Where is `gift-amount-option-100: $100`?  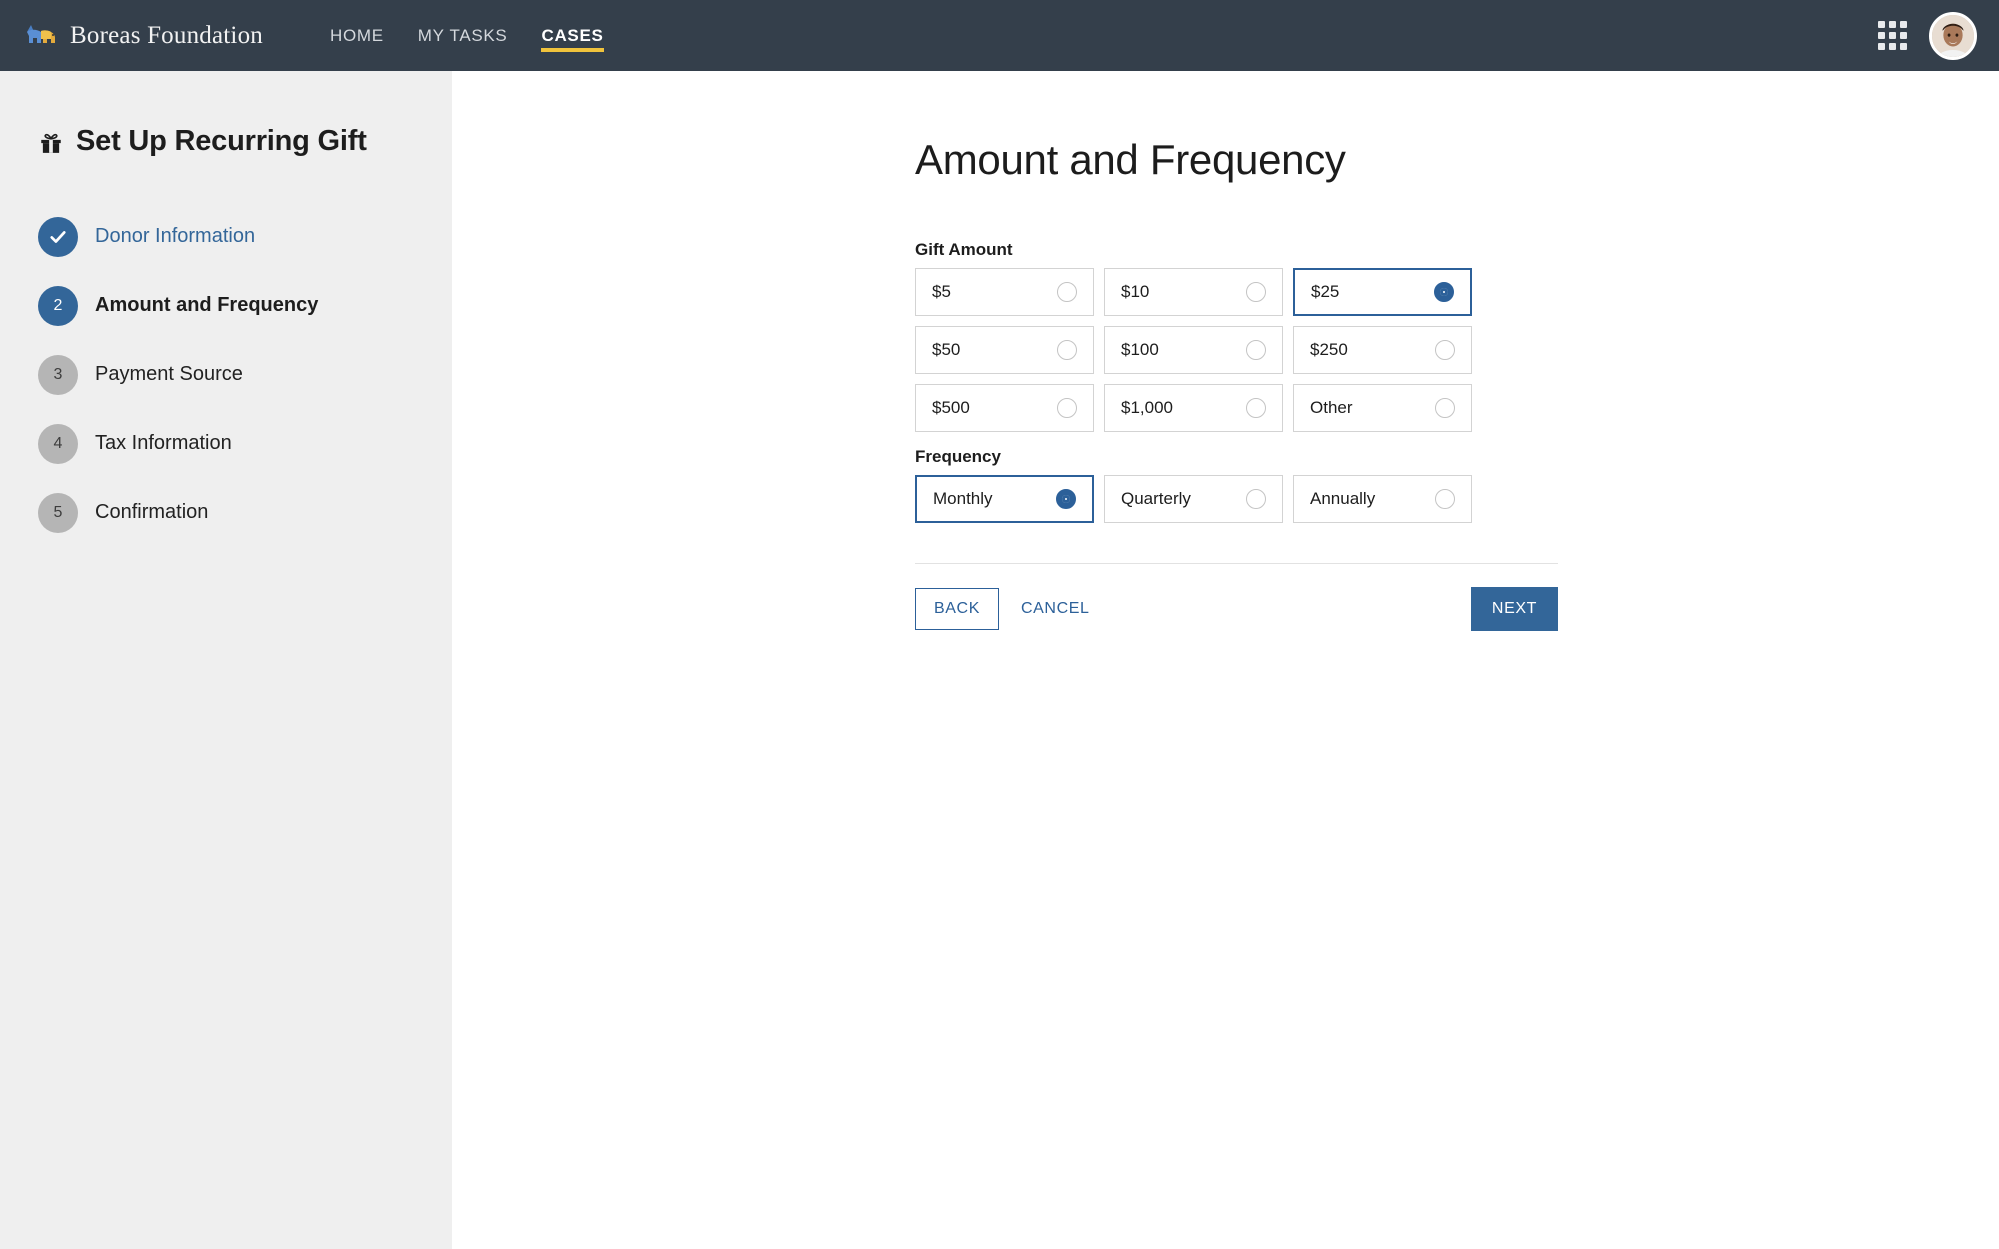 gift-amount-option-100: $100 is located at coordinates (1193, 350).